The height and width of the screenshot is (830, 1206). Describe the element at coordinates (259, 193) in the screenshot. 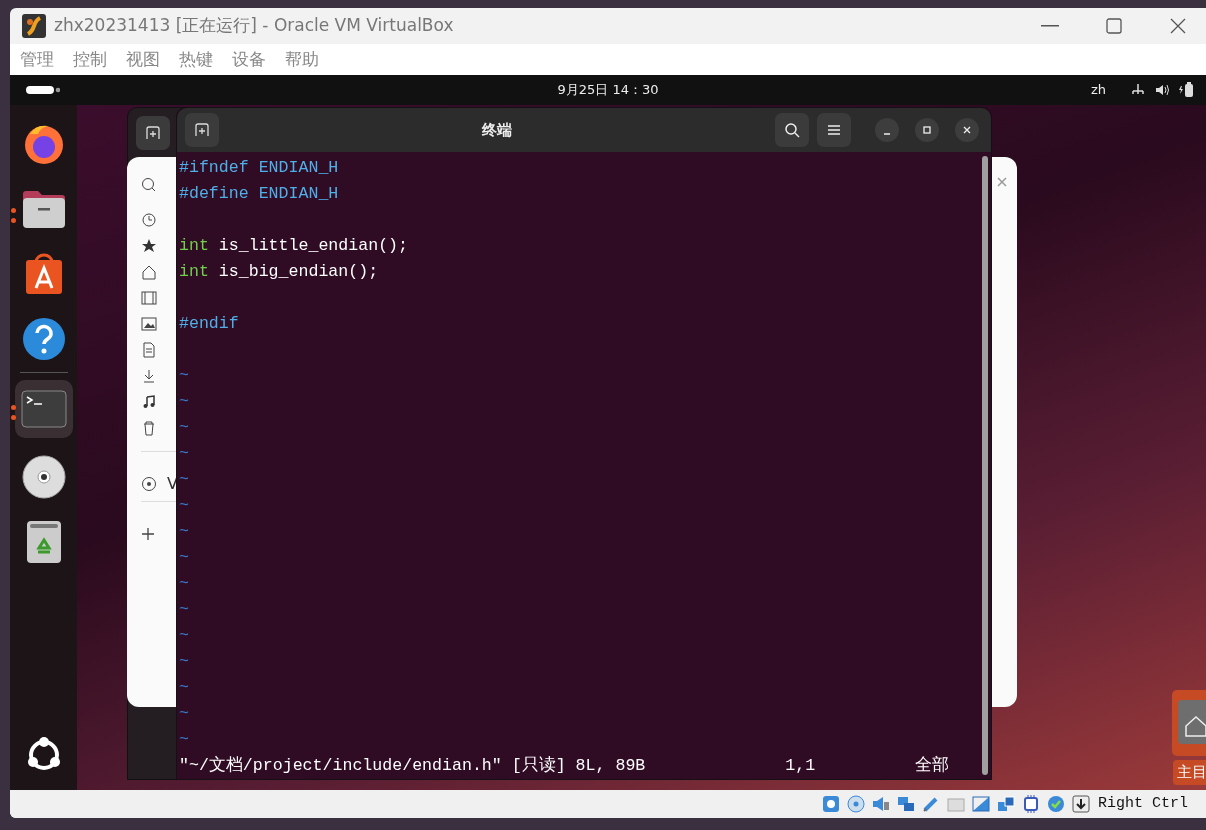

I see `code-line: #define ENDIAN_H` at that location.